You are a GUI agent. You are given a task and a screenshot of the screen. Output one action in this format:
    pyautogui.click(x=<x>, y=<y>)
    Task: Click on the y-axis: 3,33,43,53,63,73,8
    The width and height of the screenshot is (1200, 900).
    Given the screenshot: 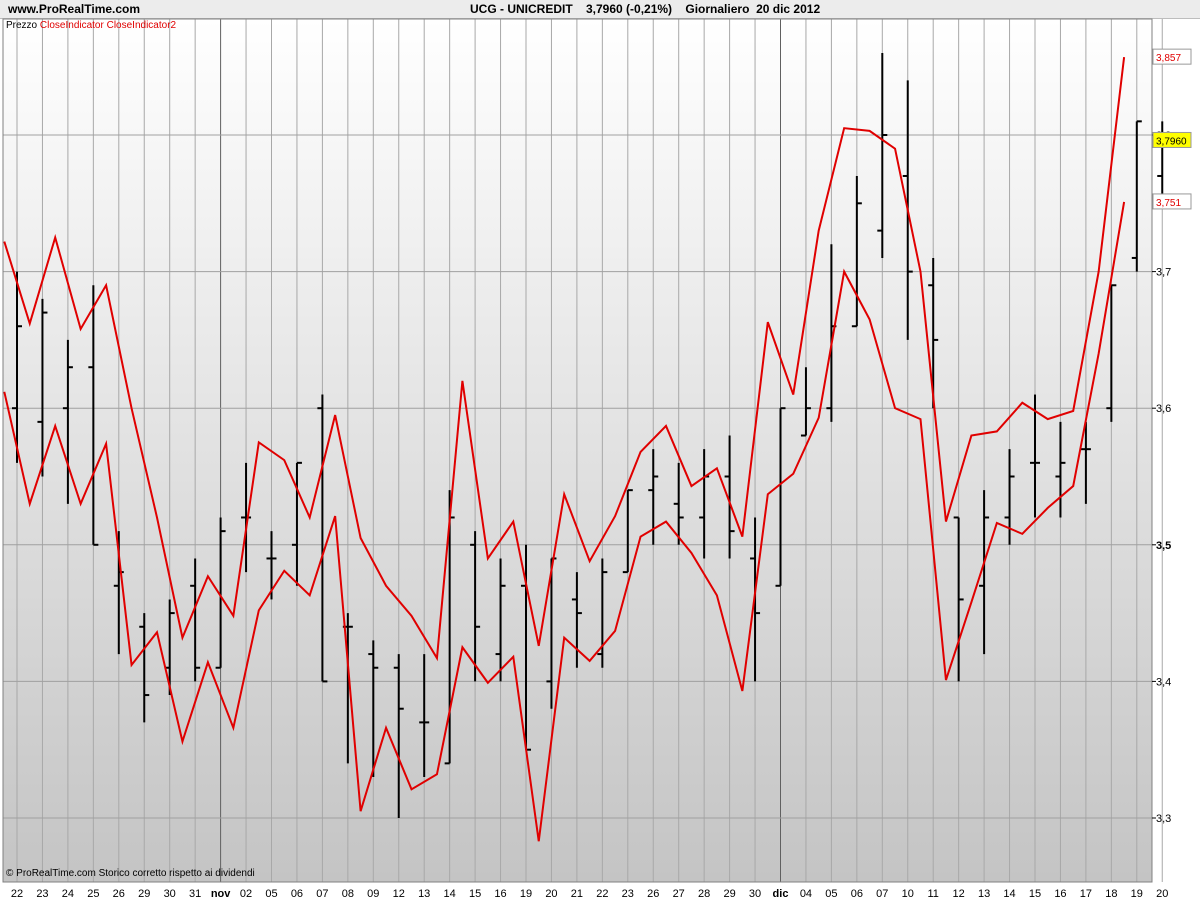 What is the action you would take?
    pyautogui.click(x=1161, y=477)
    